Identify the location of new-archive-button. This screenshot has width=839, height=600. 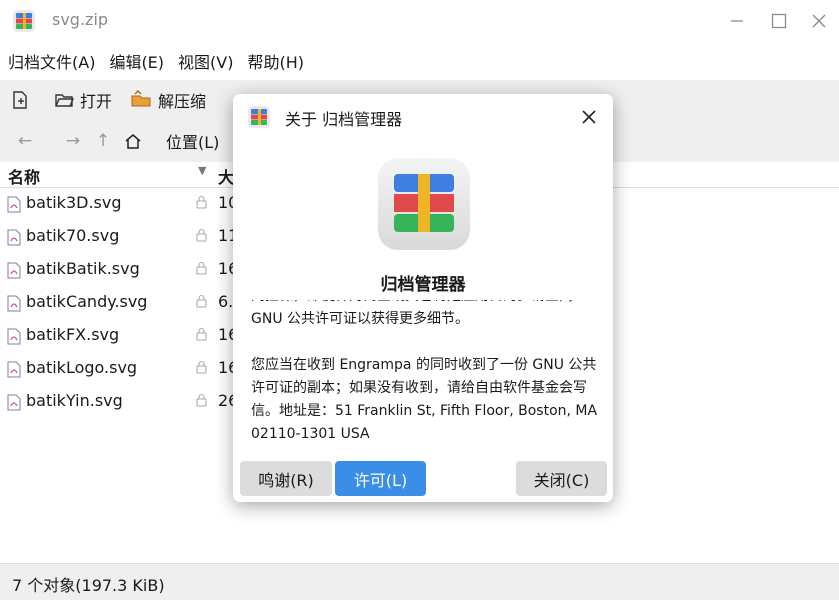
(23, 100).